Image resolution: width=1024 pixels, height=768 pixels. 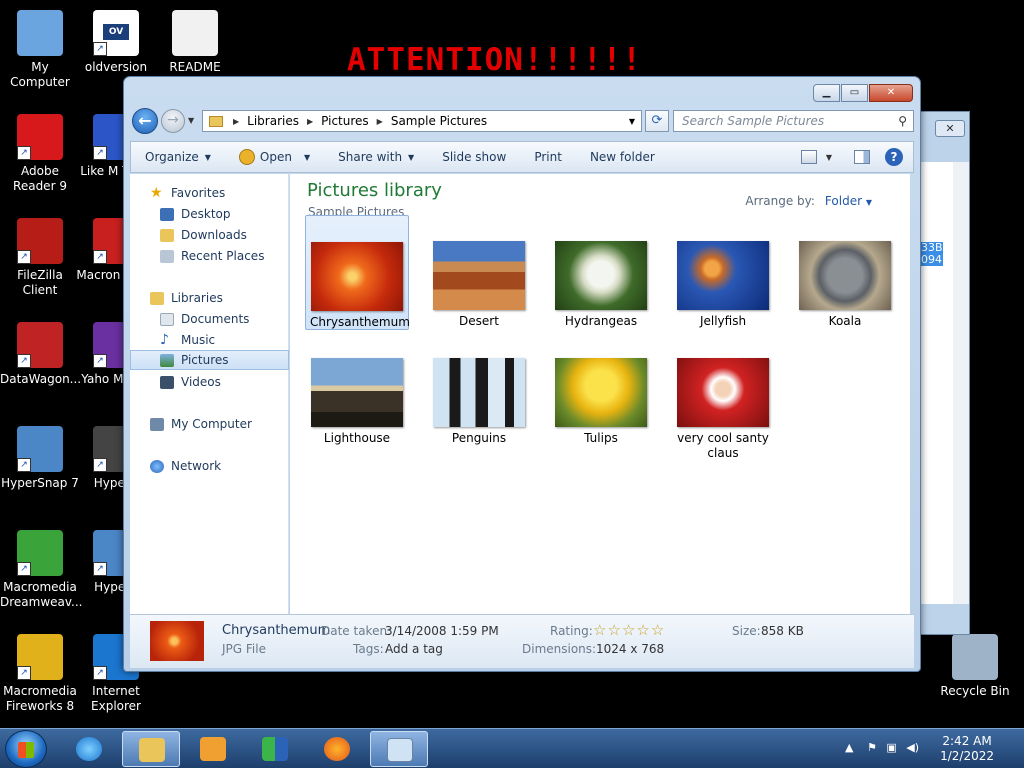 I want to click on open-button: Open ▼, so click(x=274, y=157).